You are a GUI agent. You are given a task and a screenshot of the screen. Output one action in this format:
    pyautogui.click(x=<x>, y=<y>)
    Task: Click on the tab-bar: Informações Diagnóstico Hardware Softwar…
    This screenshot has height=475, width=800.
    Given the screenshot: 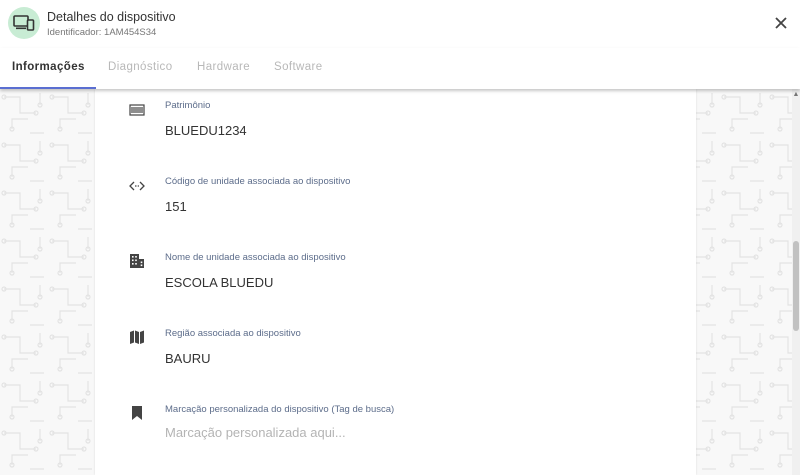 What is the action you would take?
    pyautogui.click(x=400, y=68)
    